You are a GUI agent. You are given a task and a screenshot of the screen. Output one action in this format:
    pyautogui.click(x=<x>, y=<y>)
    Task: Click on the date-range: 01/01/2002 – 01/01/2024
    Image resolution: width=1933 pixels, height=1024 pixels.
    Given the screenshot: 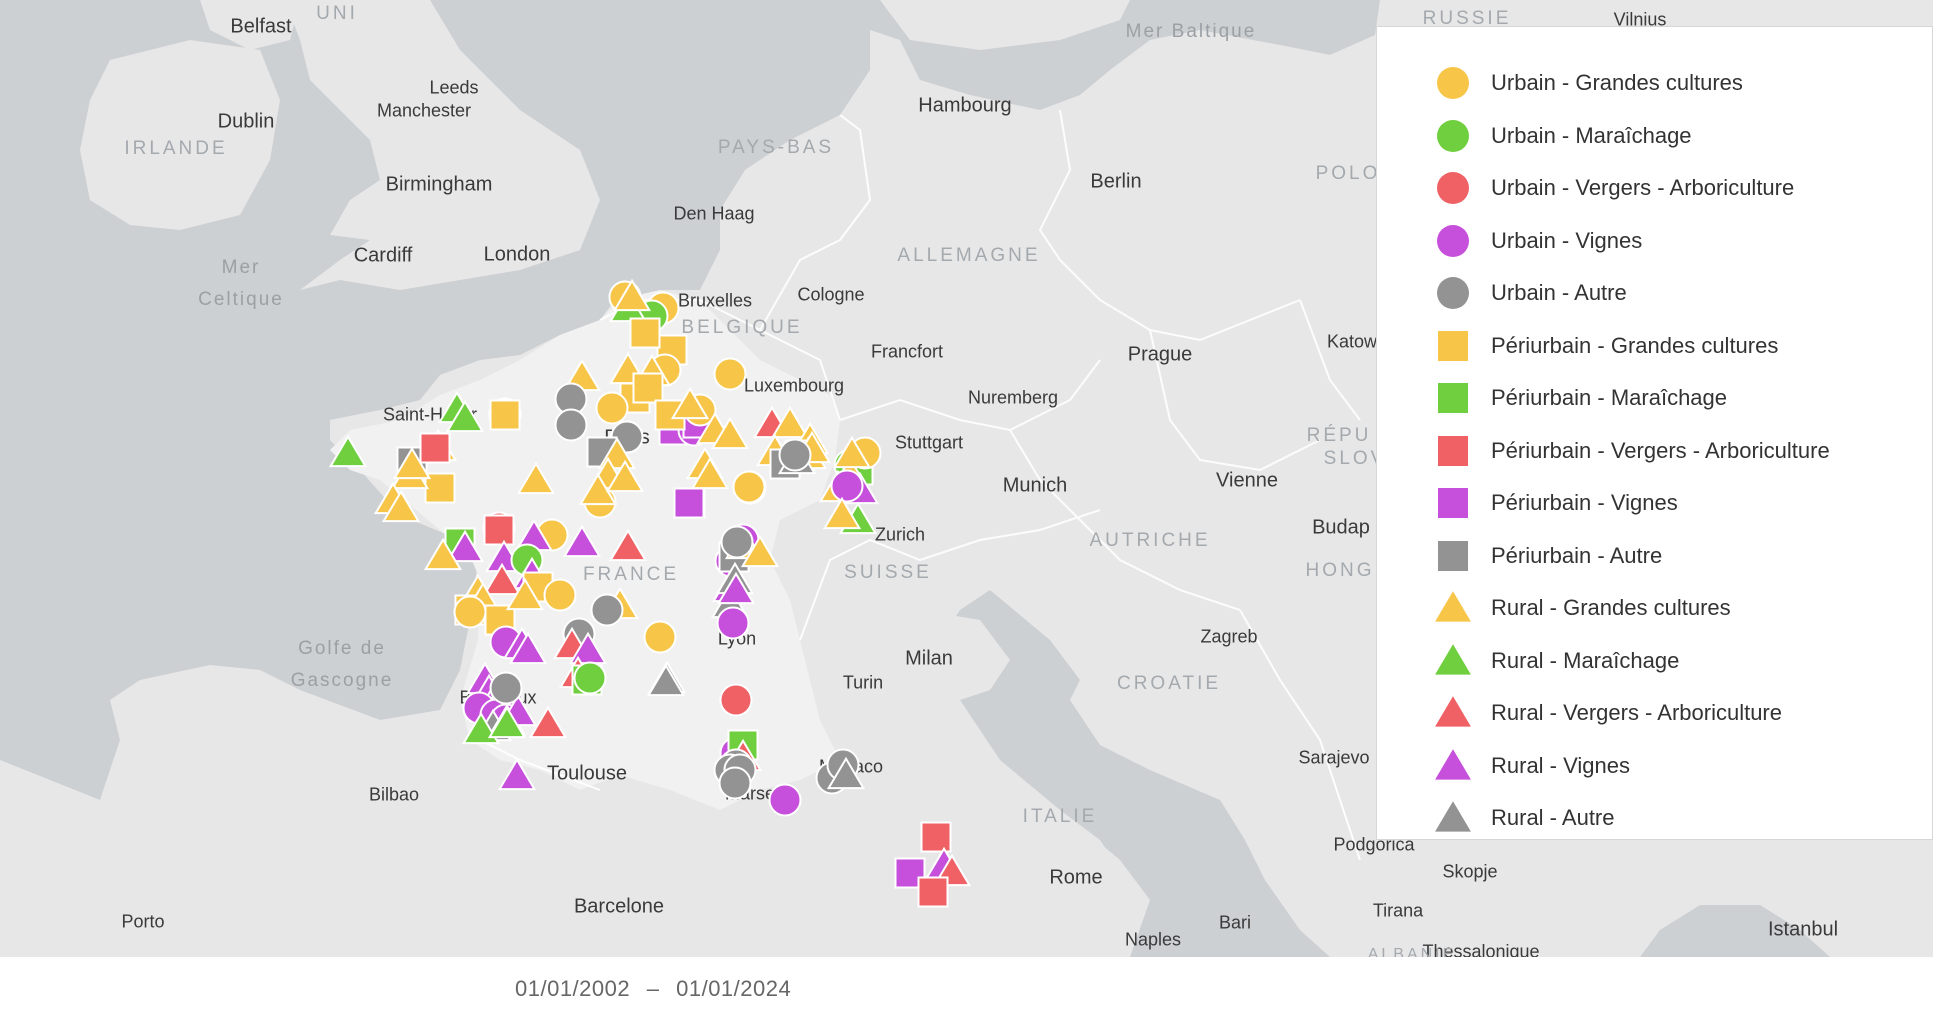 What is the action you would take?
    pyautogui.click(x=653, y=989)
    